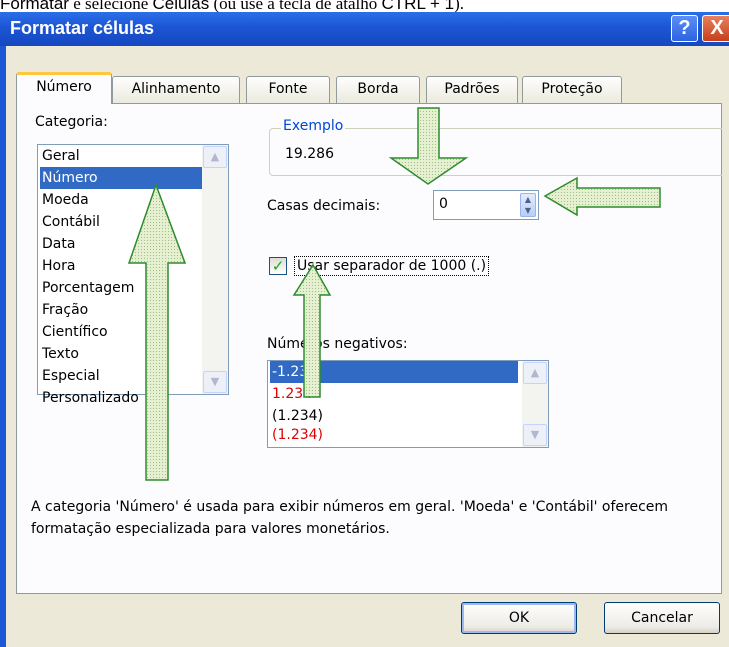 This screenshot has height=647, width=729. Describe the element at coordinates (535, 404) in the screenshot. I see `negatives-scrollbar: ▲ ▼` at that location.